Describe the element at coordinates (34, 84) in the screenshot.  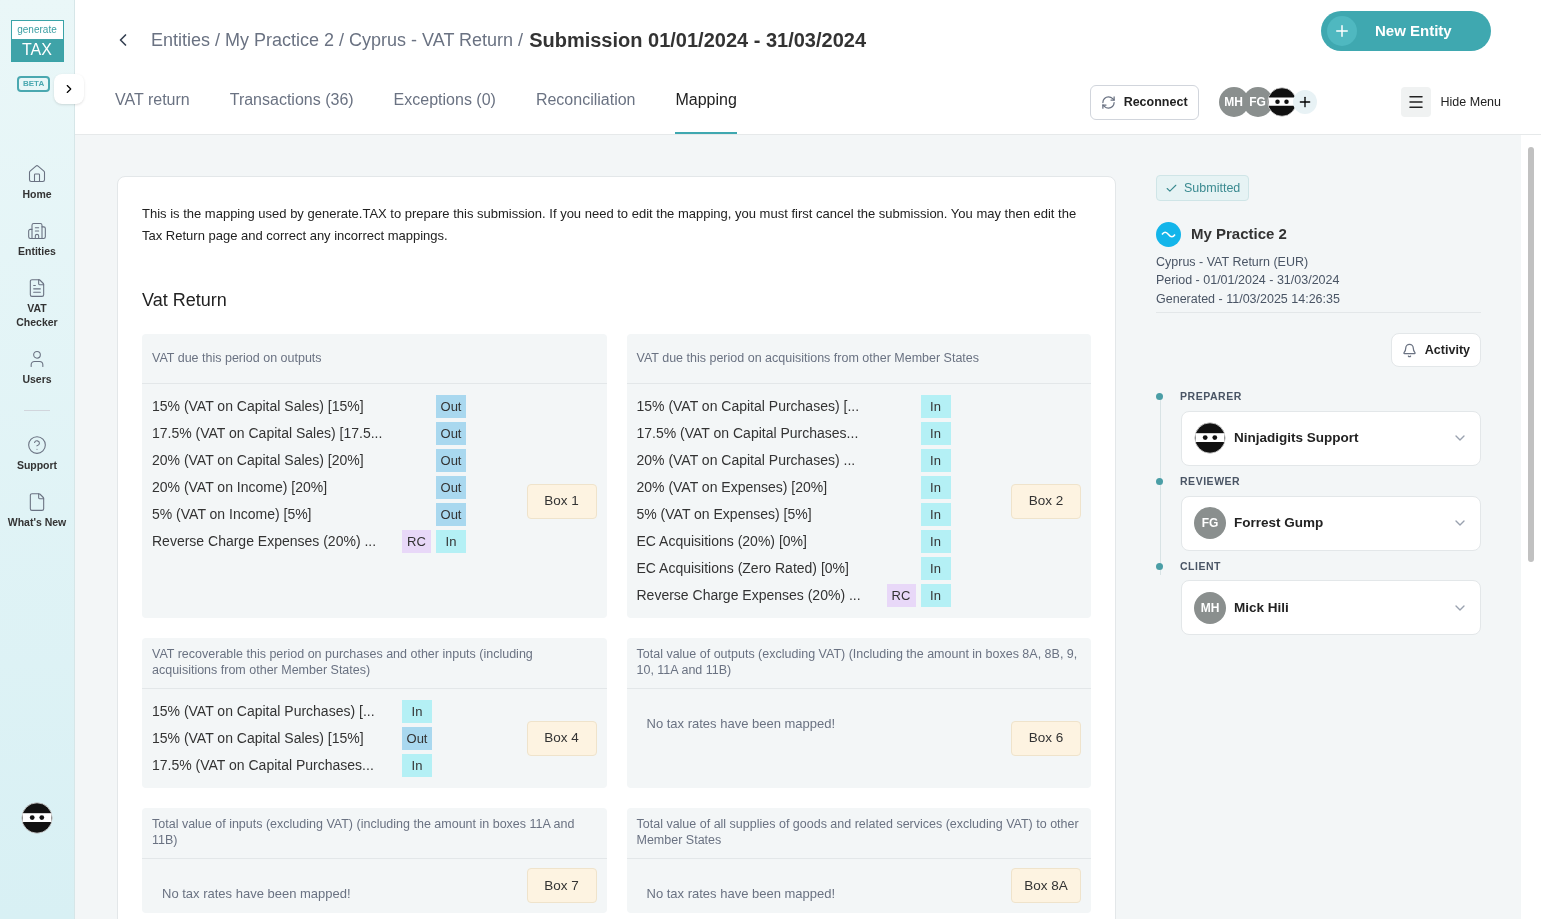
I see `beta-badge: BETA` at that location.